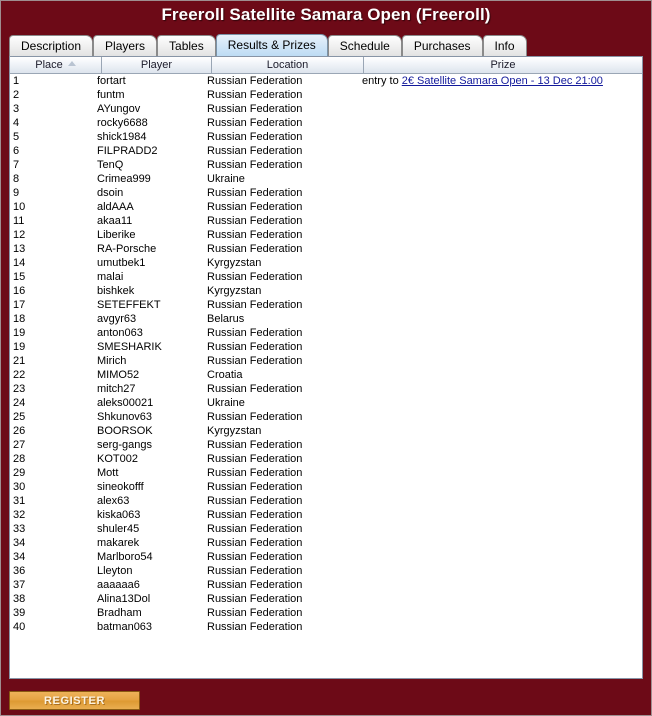  I want to click on cell-player: mitch27, so click(116, 389).